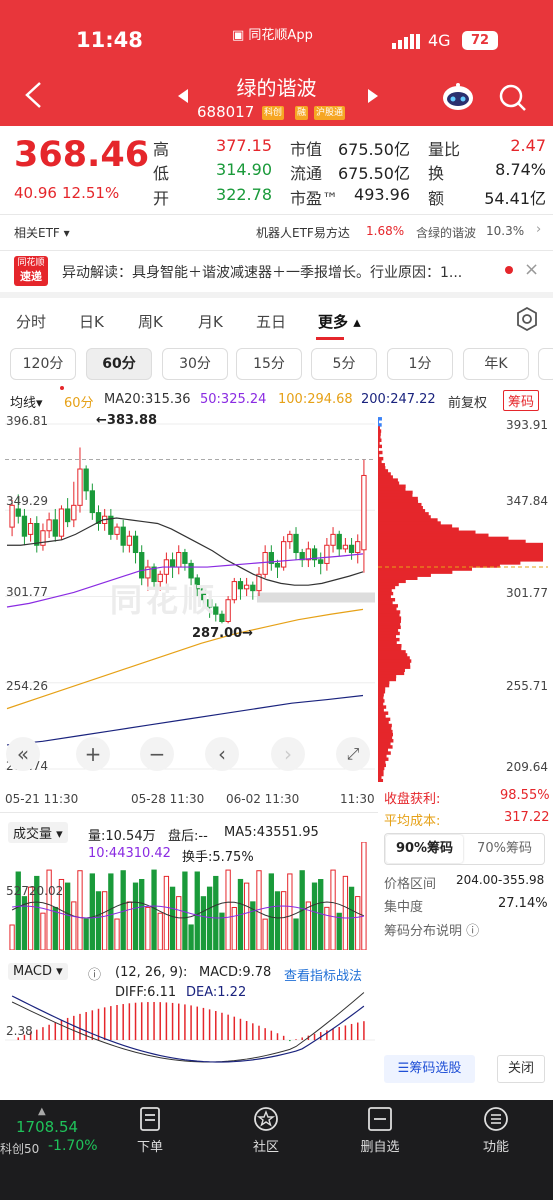 This screenshot has height=1200, width=553. What do you see at coordinates (150, 1130) in the screenshot?
I see `nav-order: 下单` at bounding box center [150, 1130].